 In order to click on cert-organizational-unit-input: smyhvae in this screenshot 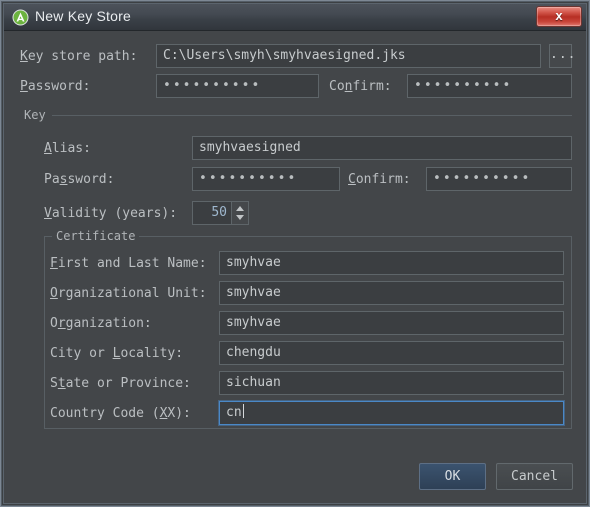, I will do `click(391, 293)`.